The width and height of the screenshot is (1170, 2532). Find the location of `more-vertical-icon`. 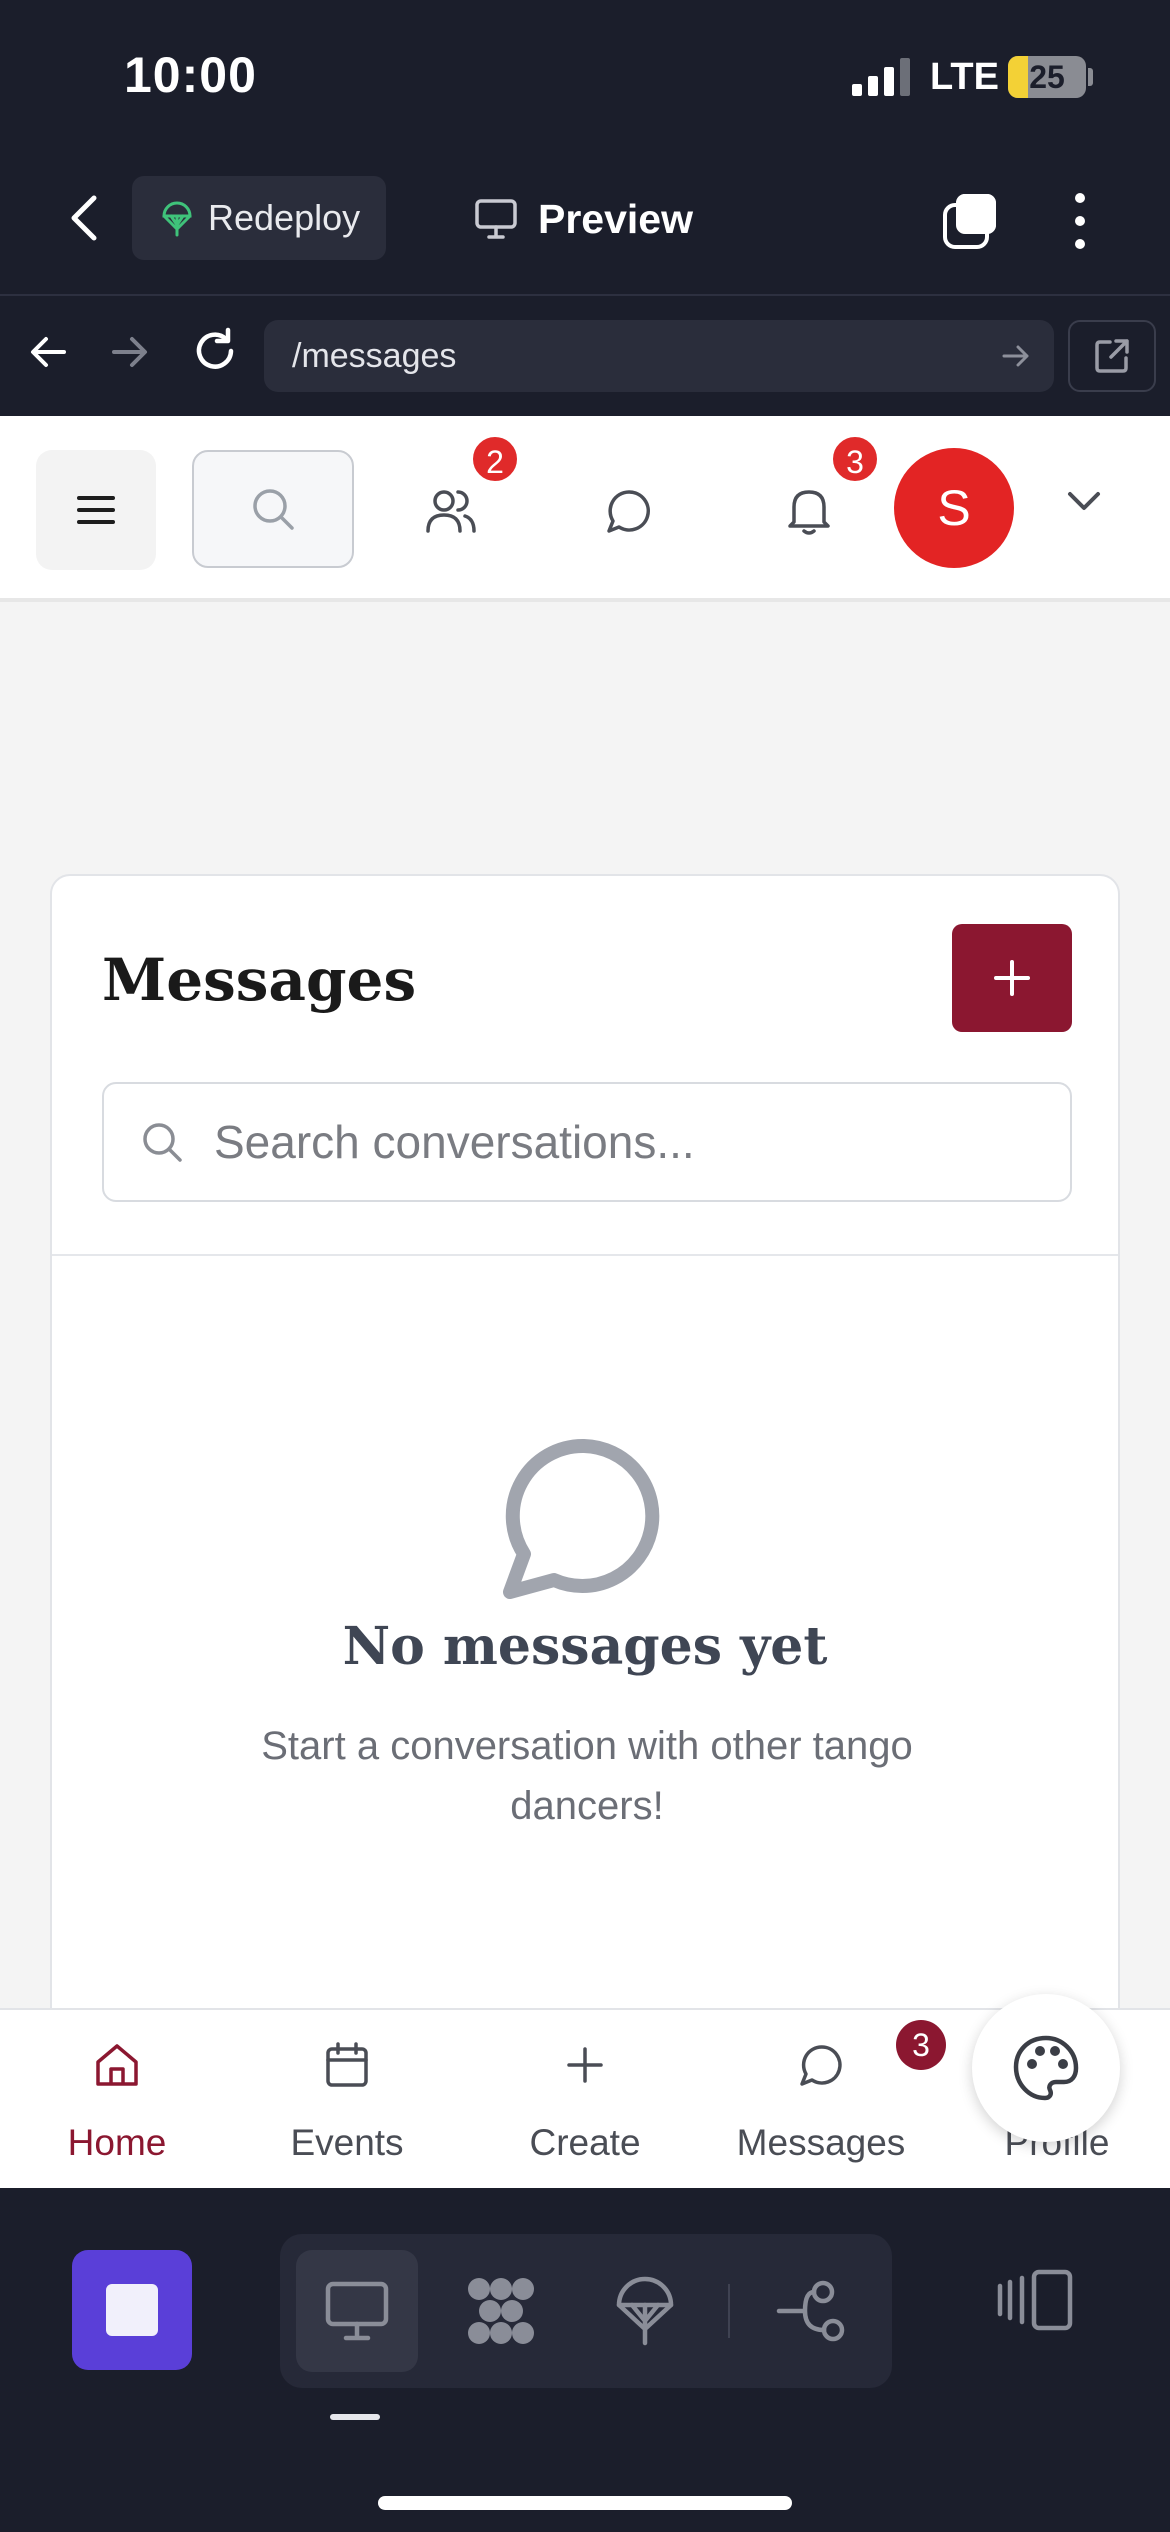

more-vertical-icon is located at coordinates (1080, 221).